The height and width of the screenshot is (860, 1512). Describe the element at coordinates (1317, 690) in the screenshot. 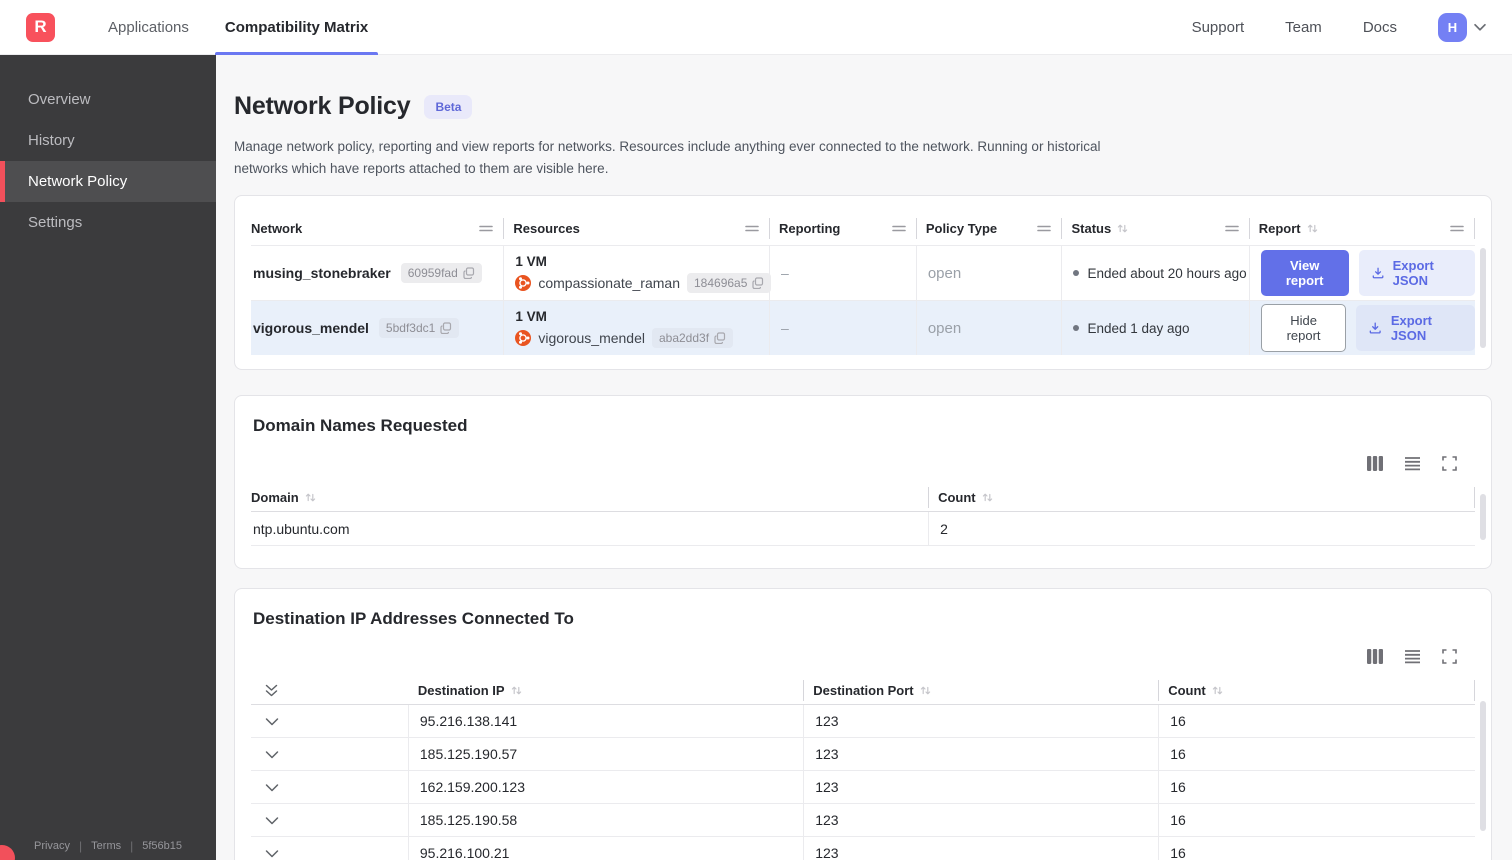

I see `col-header-count: Count` at that location.